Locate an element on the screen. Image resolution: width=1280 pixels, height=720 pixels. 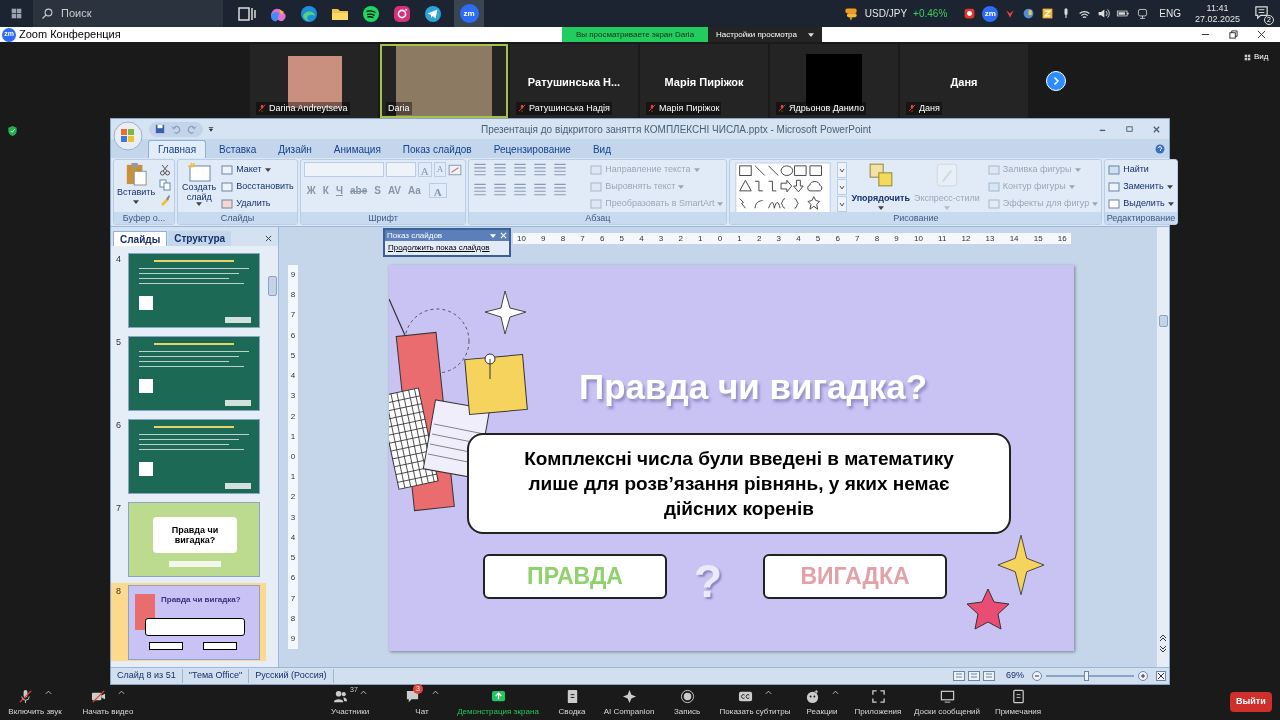
ribbon-tab: Показ слайдов is located at coordinates (437, 149).